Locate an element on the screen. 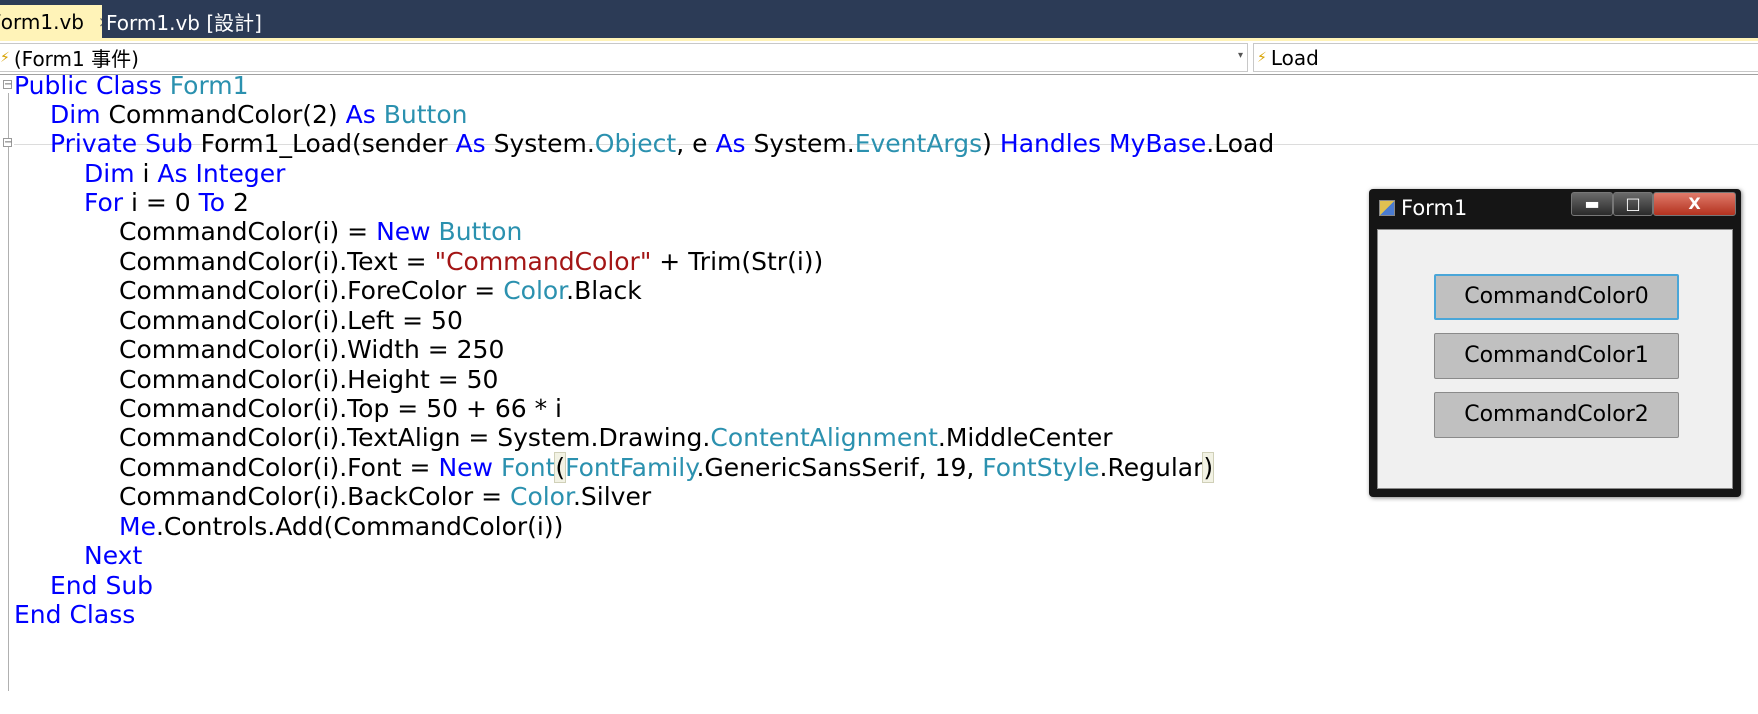 The image size is (1758, 714). code-line-19: End Class is located at coordinates (74, 614).